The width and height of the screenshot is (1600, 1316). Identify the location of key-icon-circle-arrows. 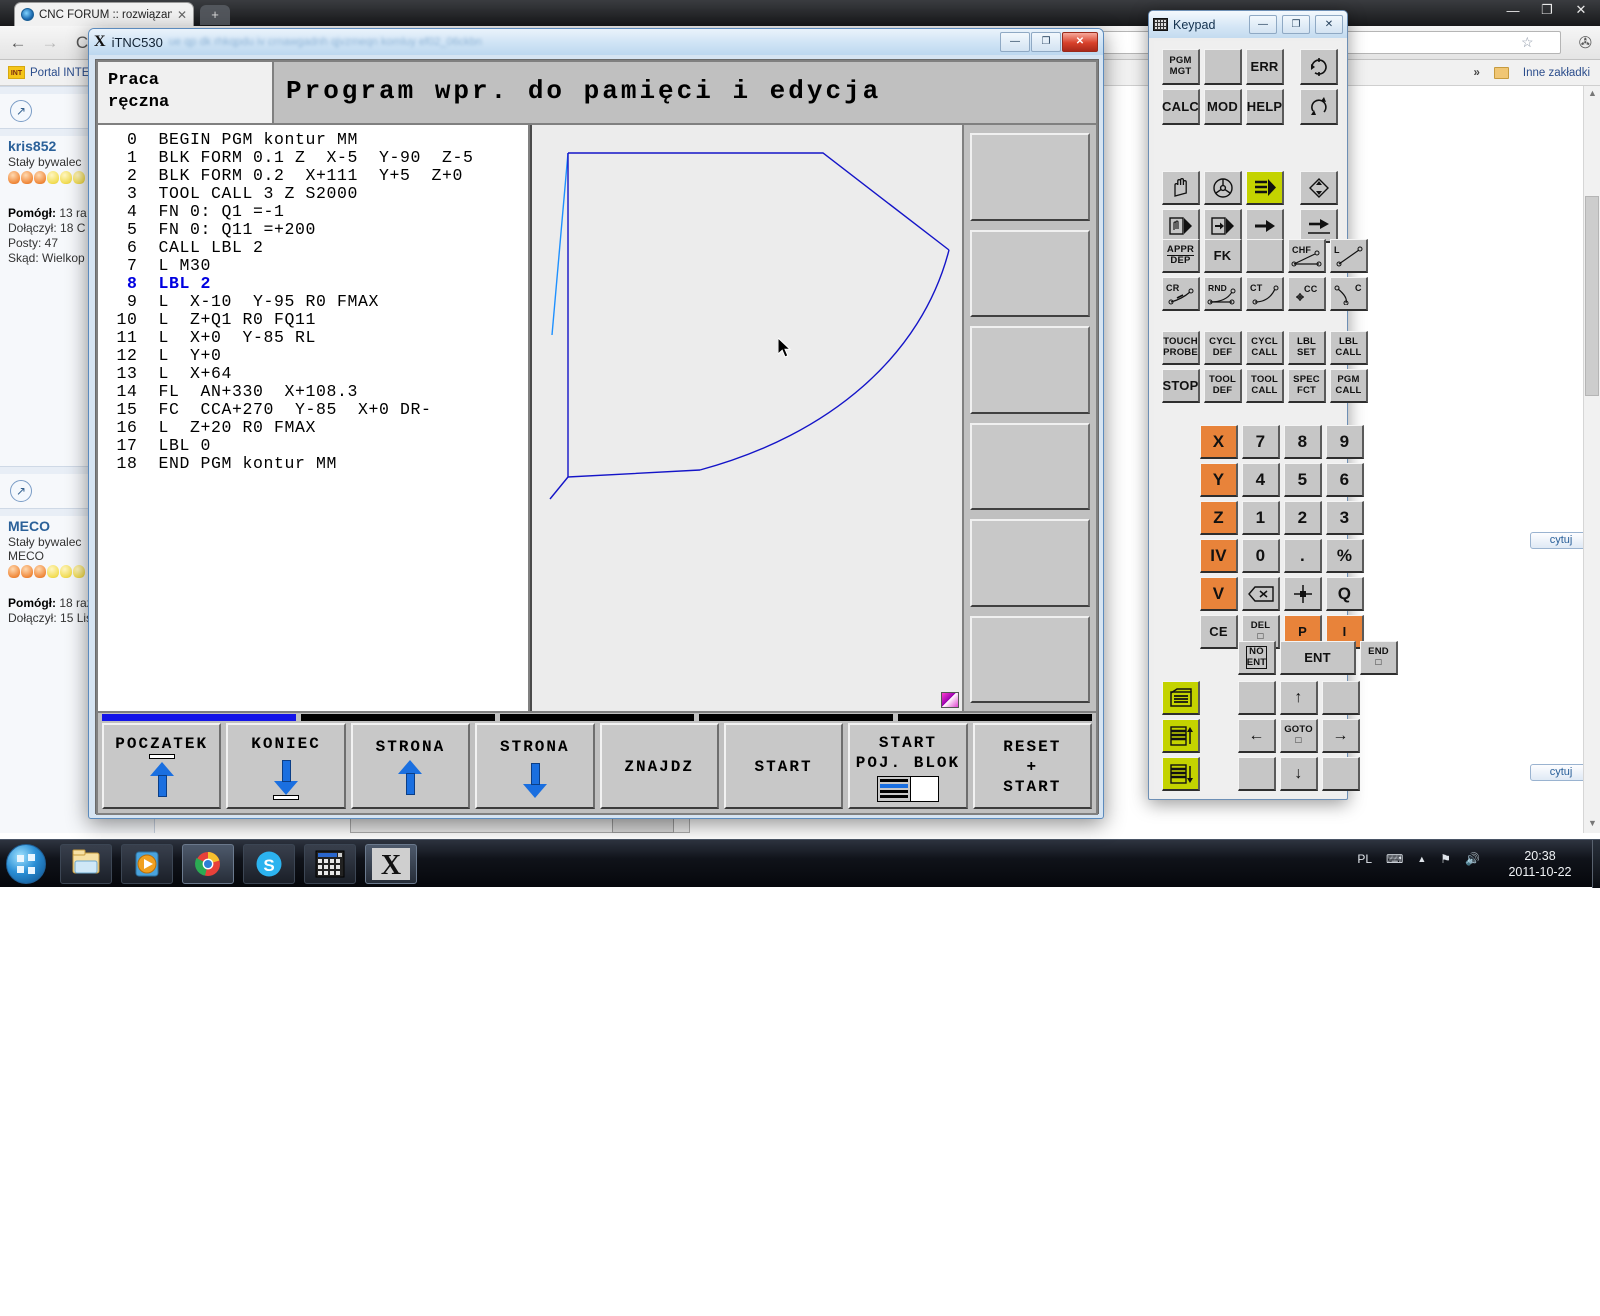
(1319, 67).